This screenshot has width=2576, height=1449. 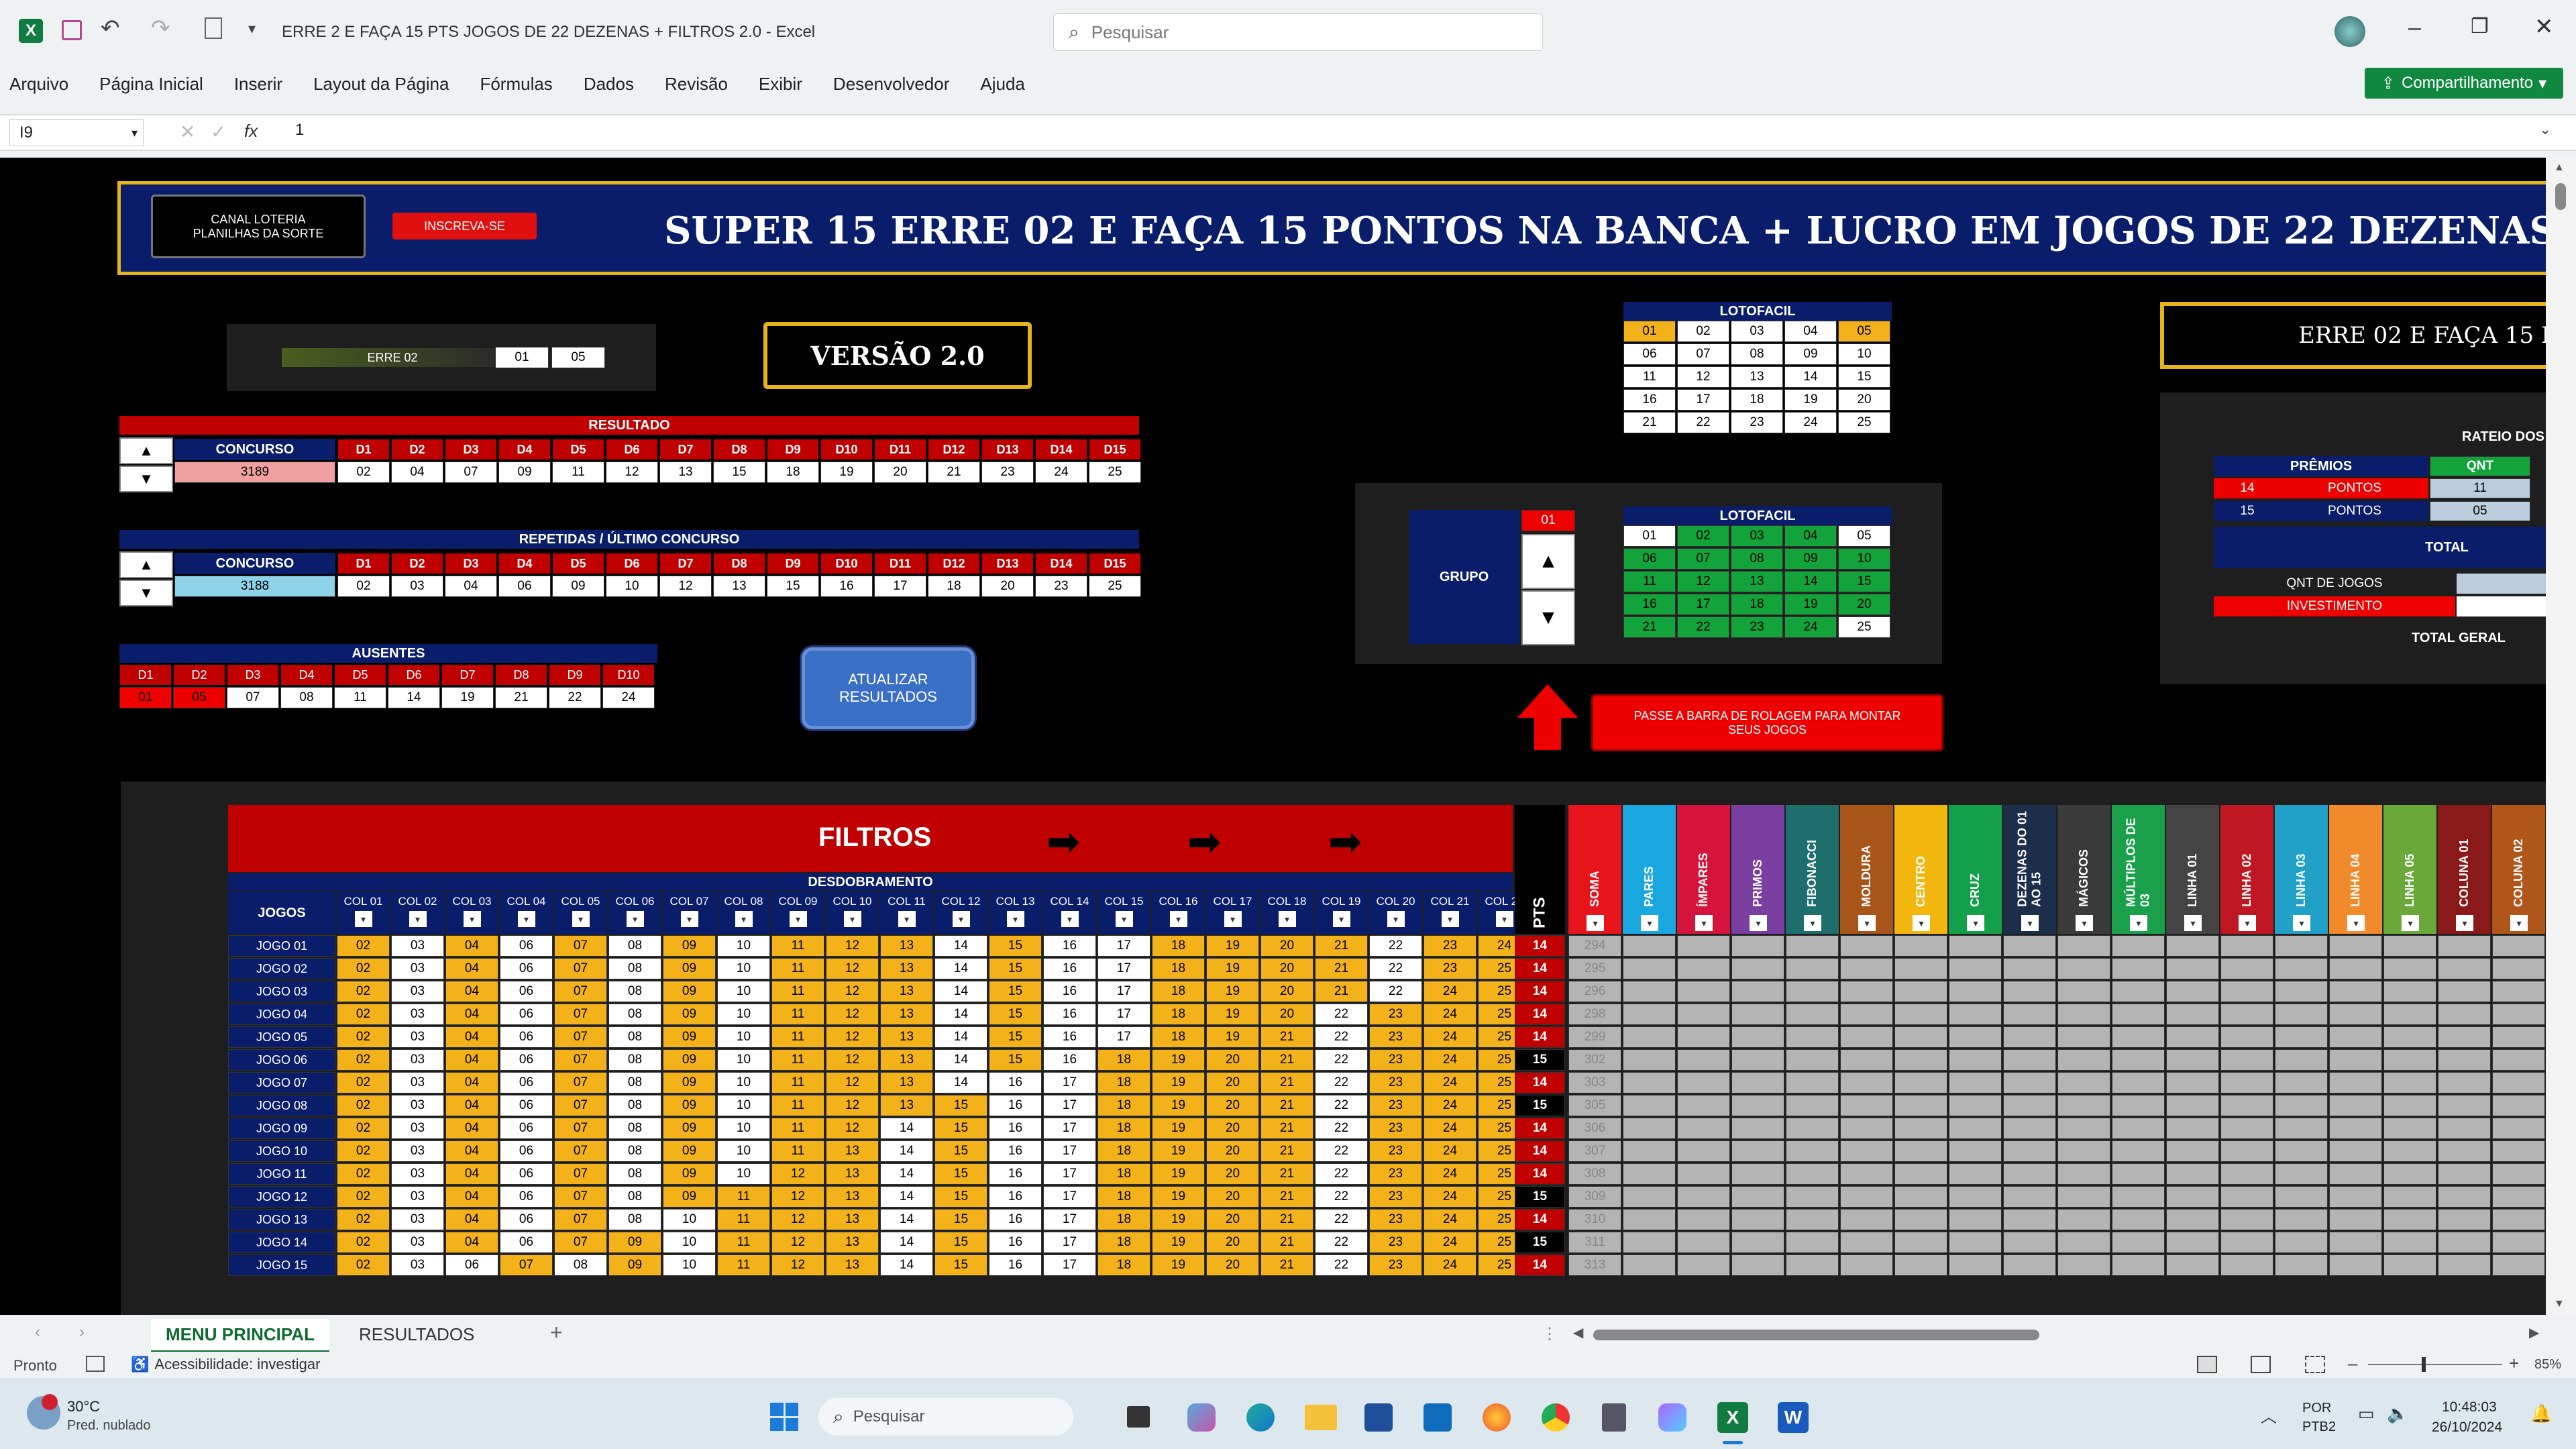 What do you see at coordinates (1649, 331) in the screenshot?
I see `lotofacil-number: 01` at bounding box center [1649, 331].